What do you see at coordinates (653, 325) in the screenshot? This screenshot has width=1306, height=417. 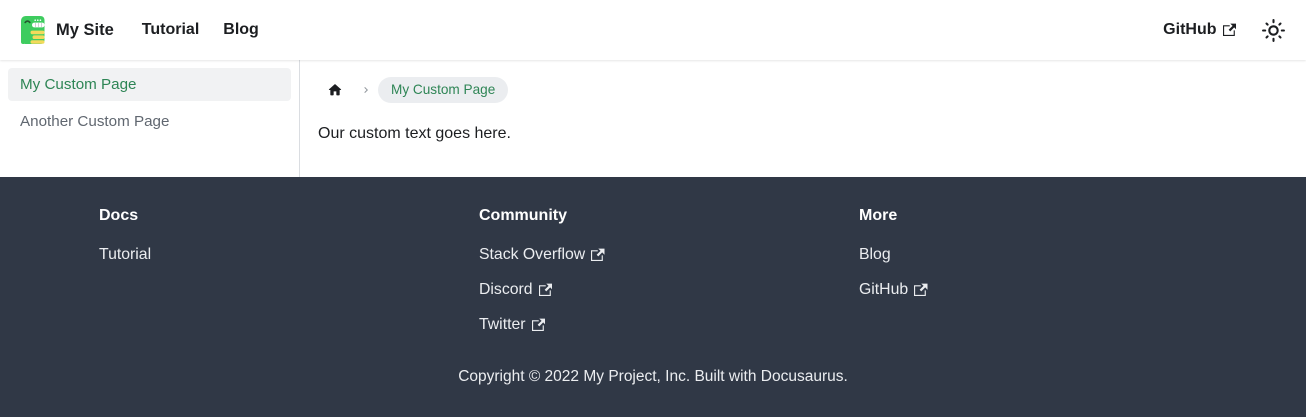 I see `footer-link-item: Twitter` at bounding box center [653, 325].